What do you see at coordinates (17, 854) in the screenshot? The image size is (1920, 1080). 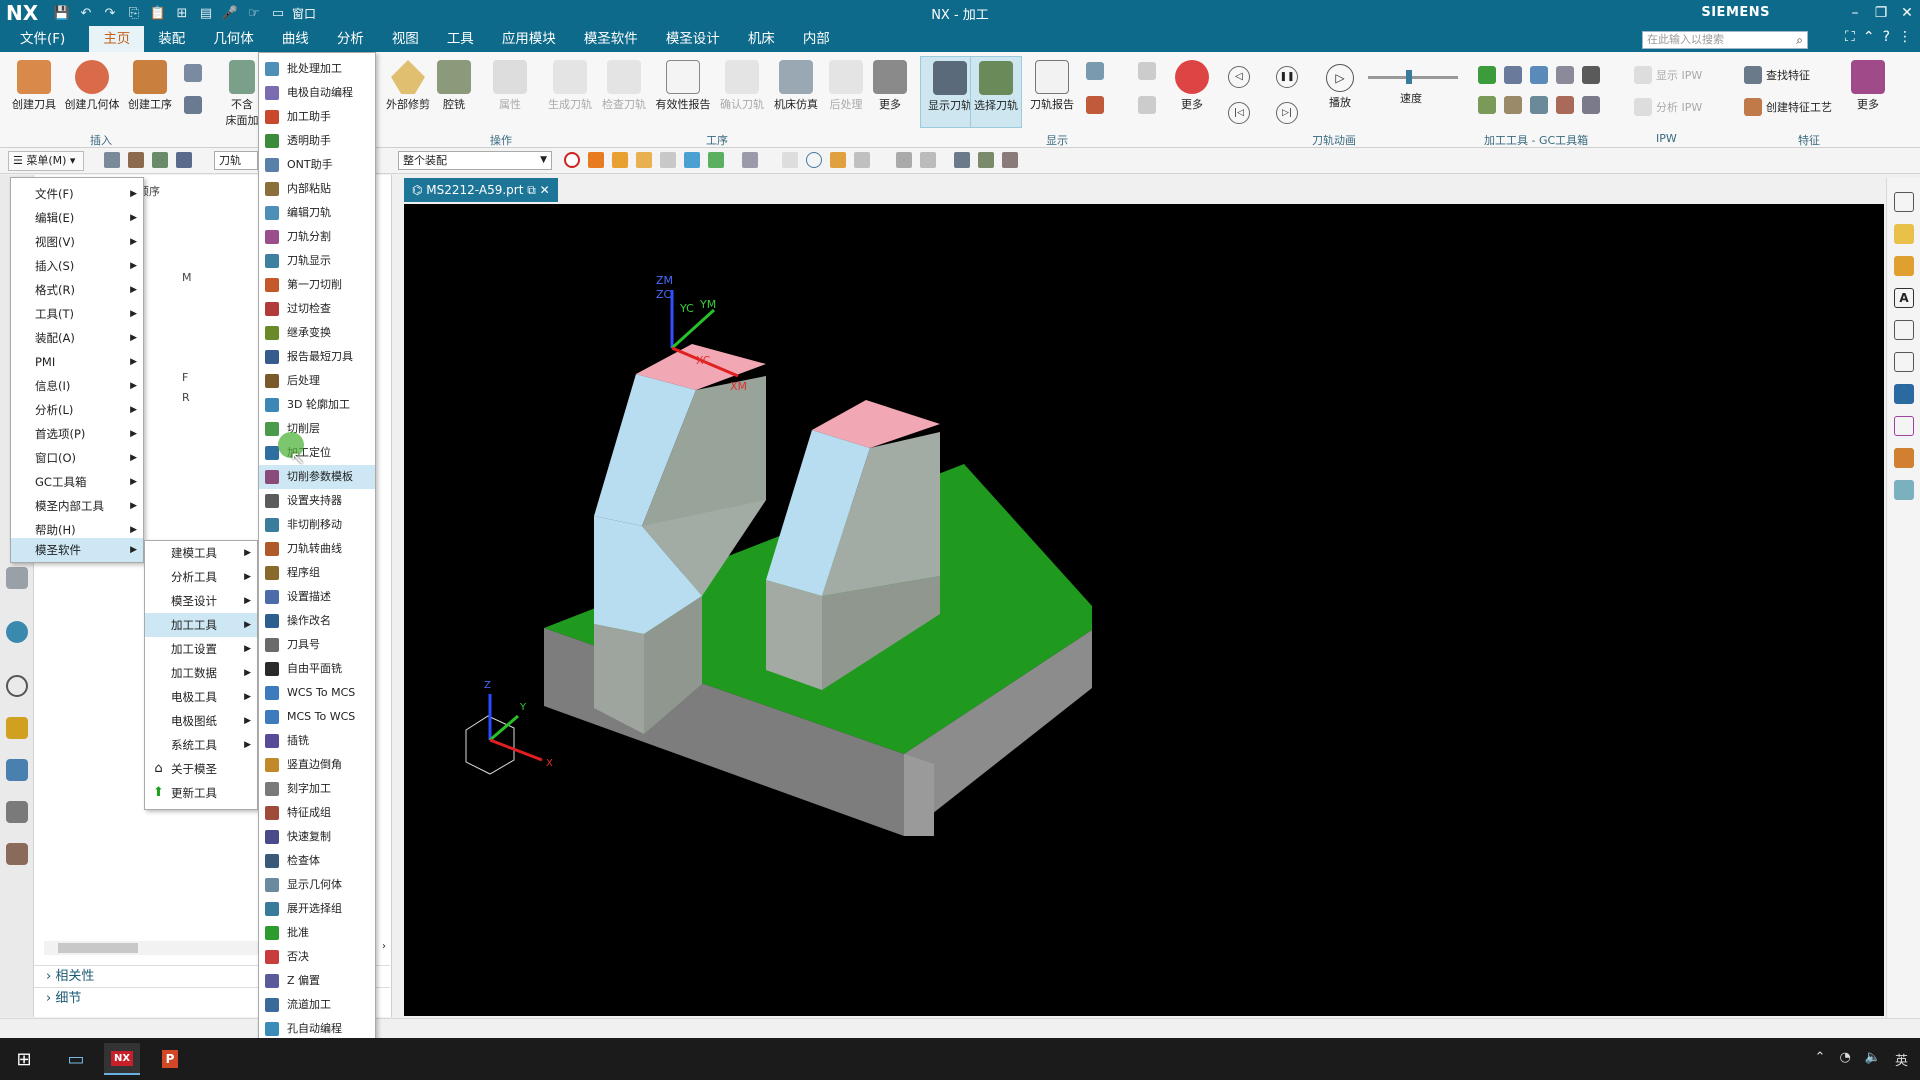 I see `process-icon` at bounding box center [17, 854].